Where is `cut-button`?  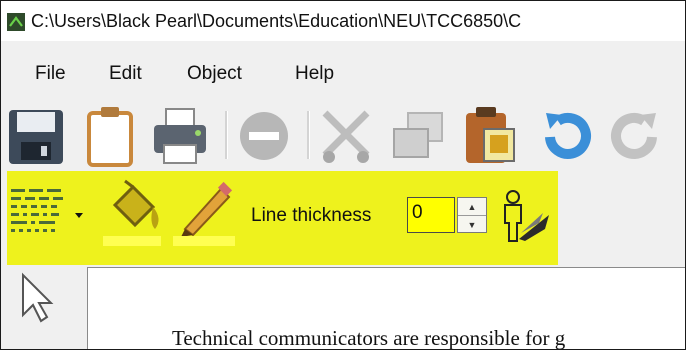 cut-button is located at coordinates (346, 136).